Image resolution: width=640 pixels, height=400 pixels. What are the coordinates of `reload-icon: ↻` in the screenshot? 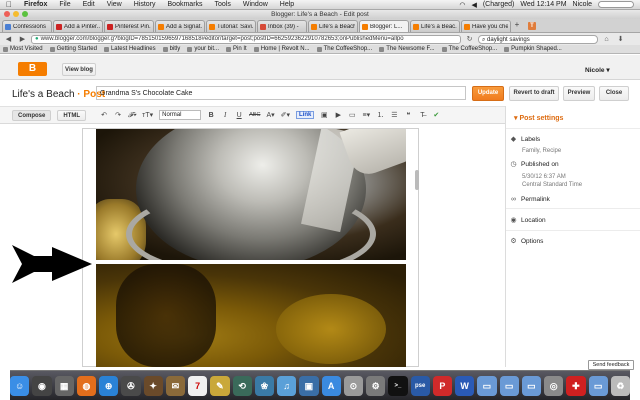 It's located at (469, 39).